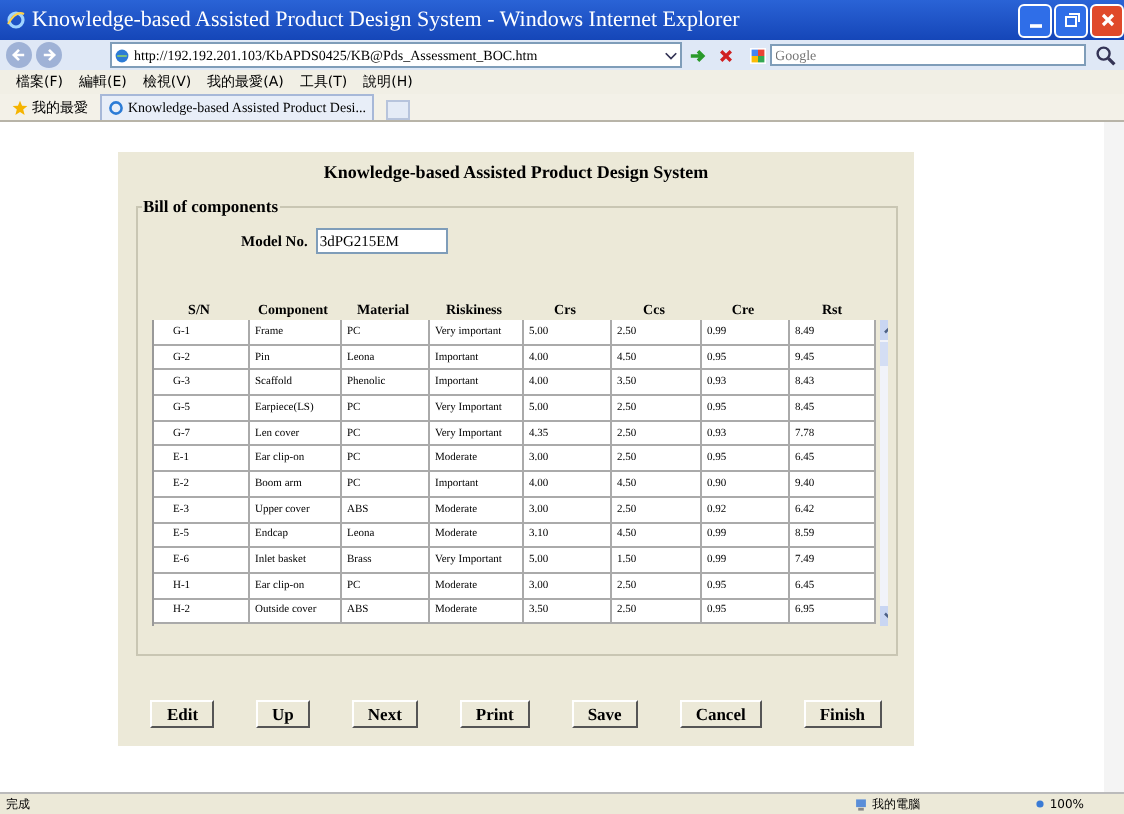  What do you see at coordinates (1039, 804) in the screenshot?
I see `magnifier-icon` at bounding box center [1039, 804].